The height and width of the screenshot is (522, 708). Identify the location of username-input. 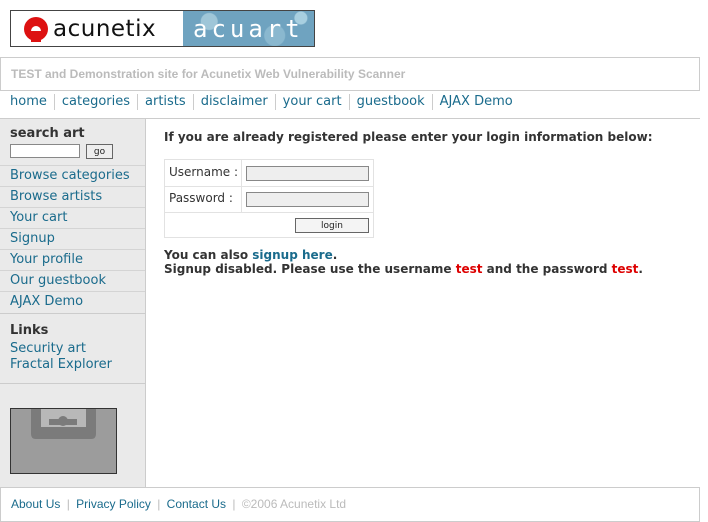
(307, 173).